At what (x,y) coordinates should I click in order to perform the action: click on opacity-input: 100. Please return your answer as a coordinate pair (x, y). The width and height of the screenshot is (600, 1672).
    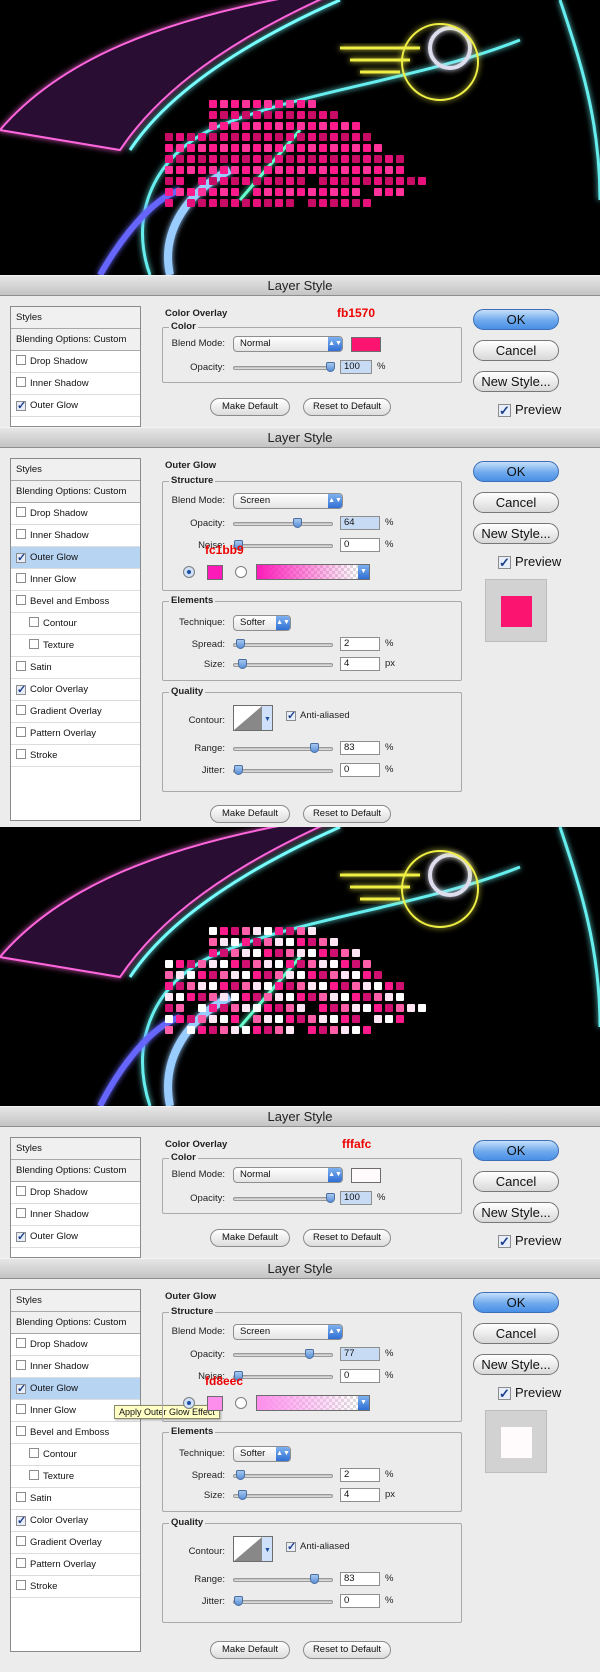
    Looking at the image, I should click on (356, 1198).